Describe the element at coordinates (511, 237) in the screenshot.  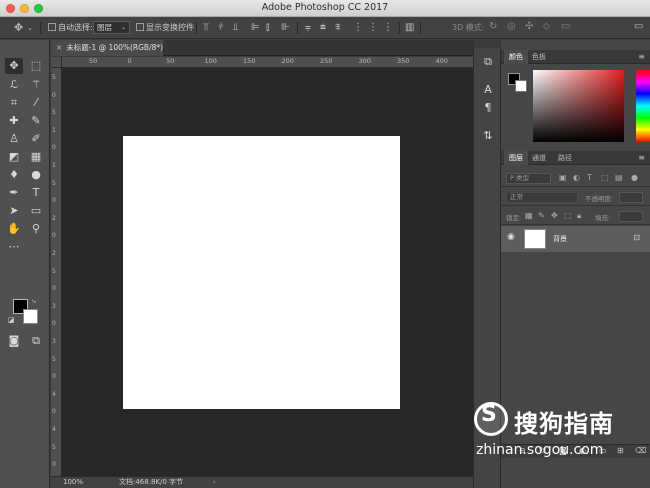
I see `visibility-eye-icon: ◉` at that location.